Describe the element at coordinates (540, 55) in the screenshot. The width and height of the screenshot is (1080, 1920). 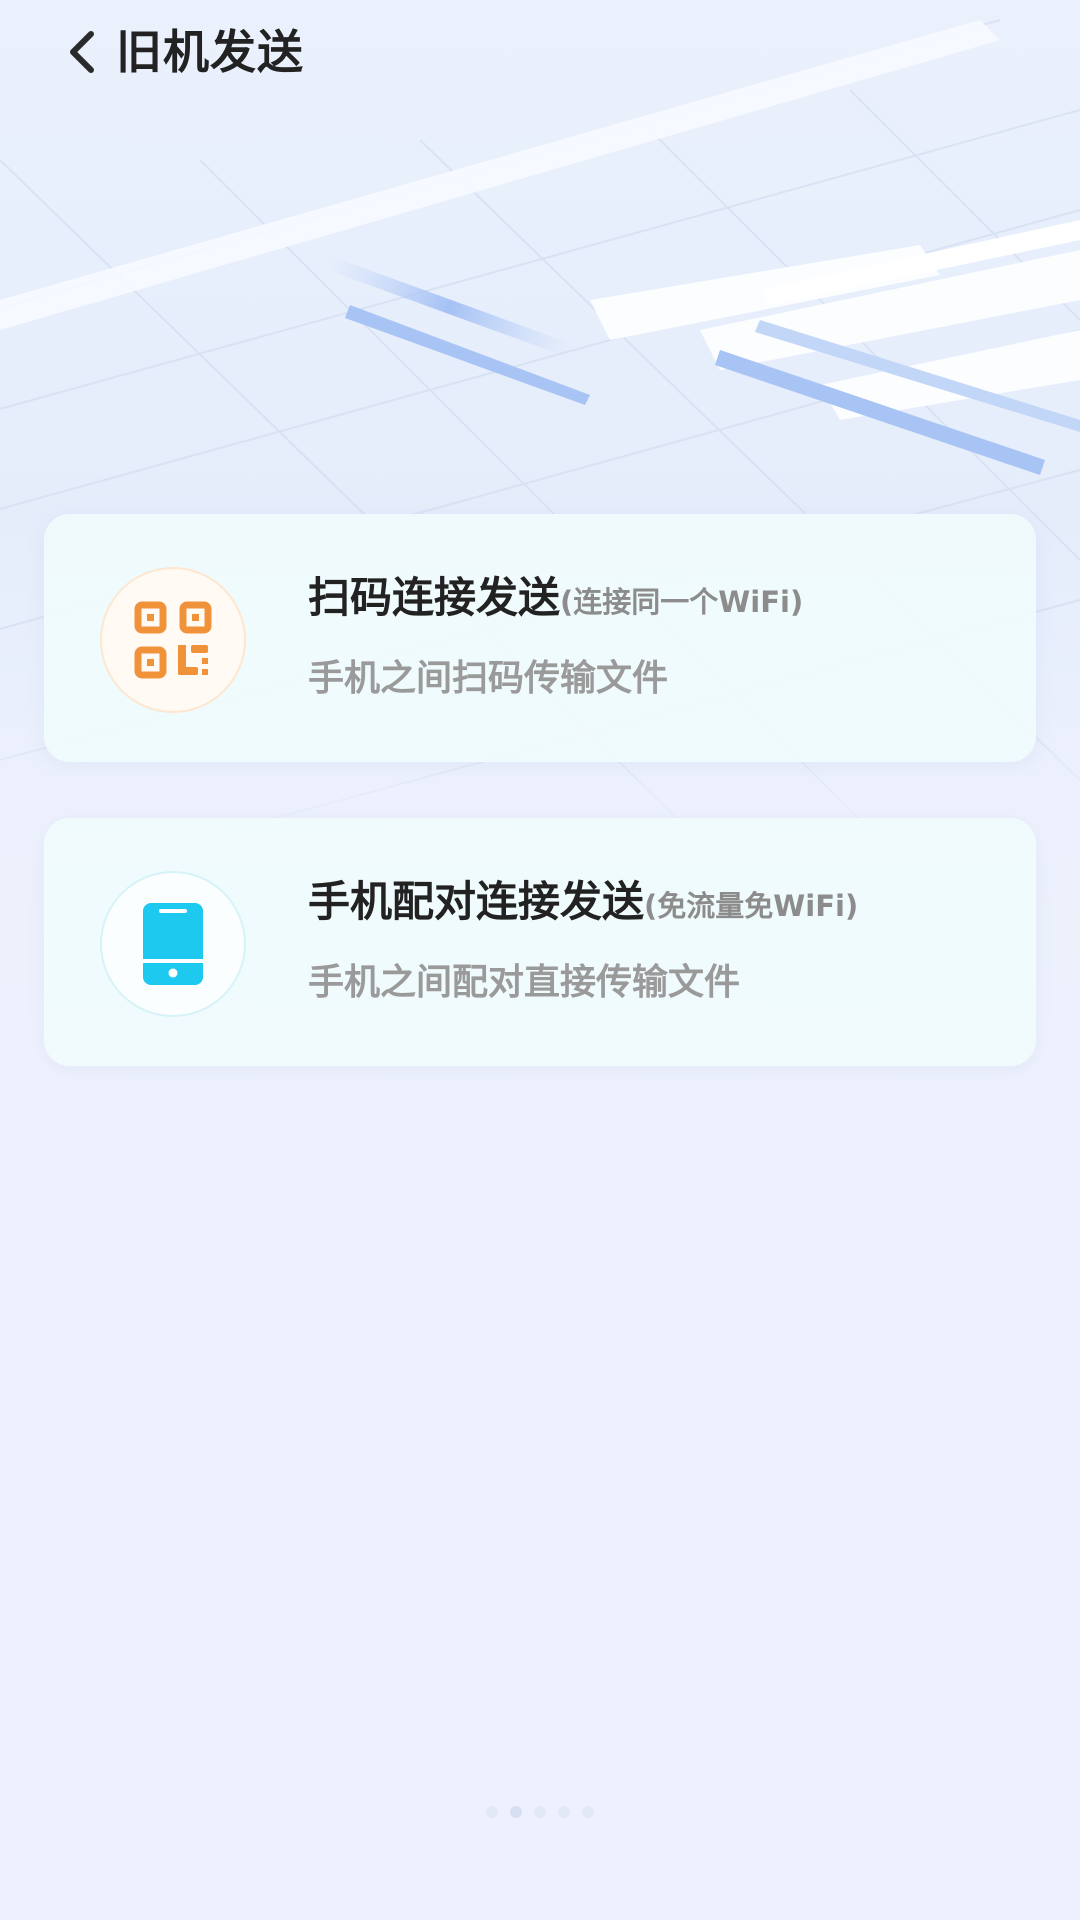
I see `top-bar: 旧机发送` at that location.